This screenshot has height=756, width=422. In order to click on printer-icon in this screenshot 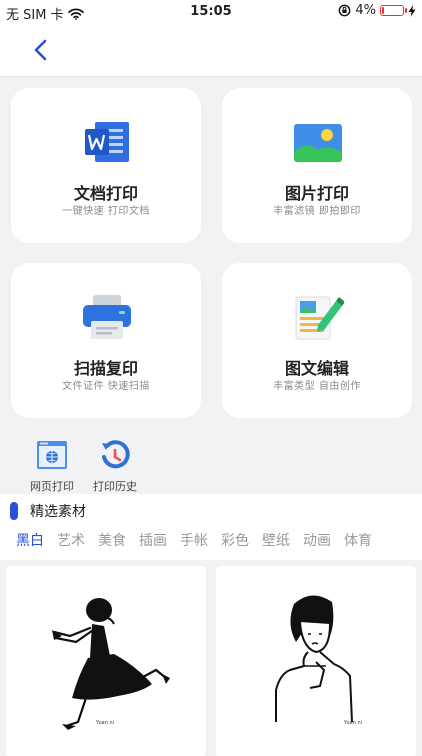, I will do `click(107, 317)`.